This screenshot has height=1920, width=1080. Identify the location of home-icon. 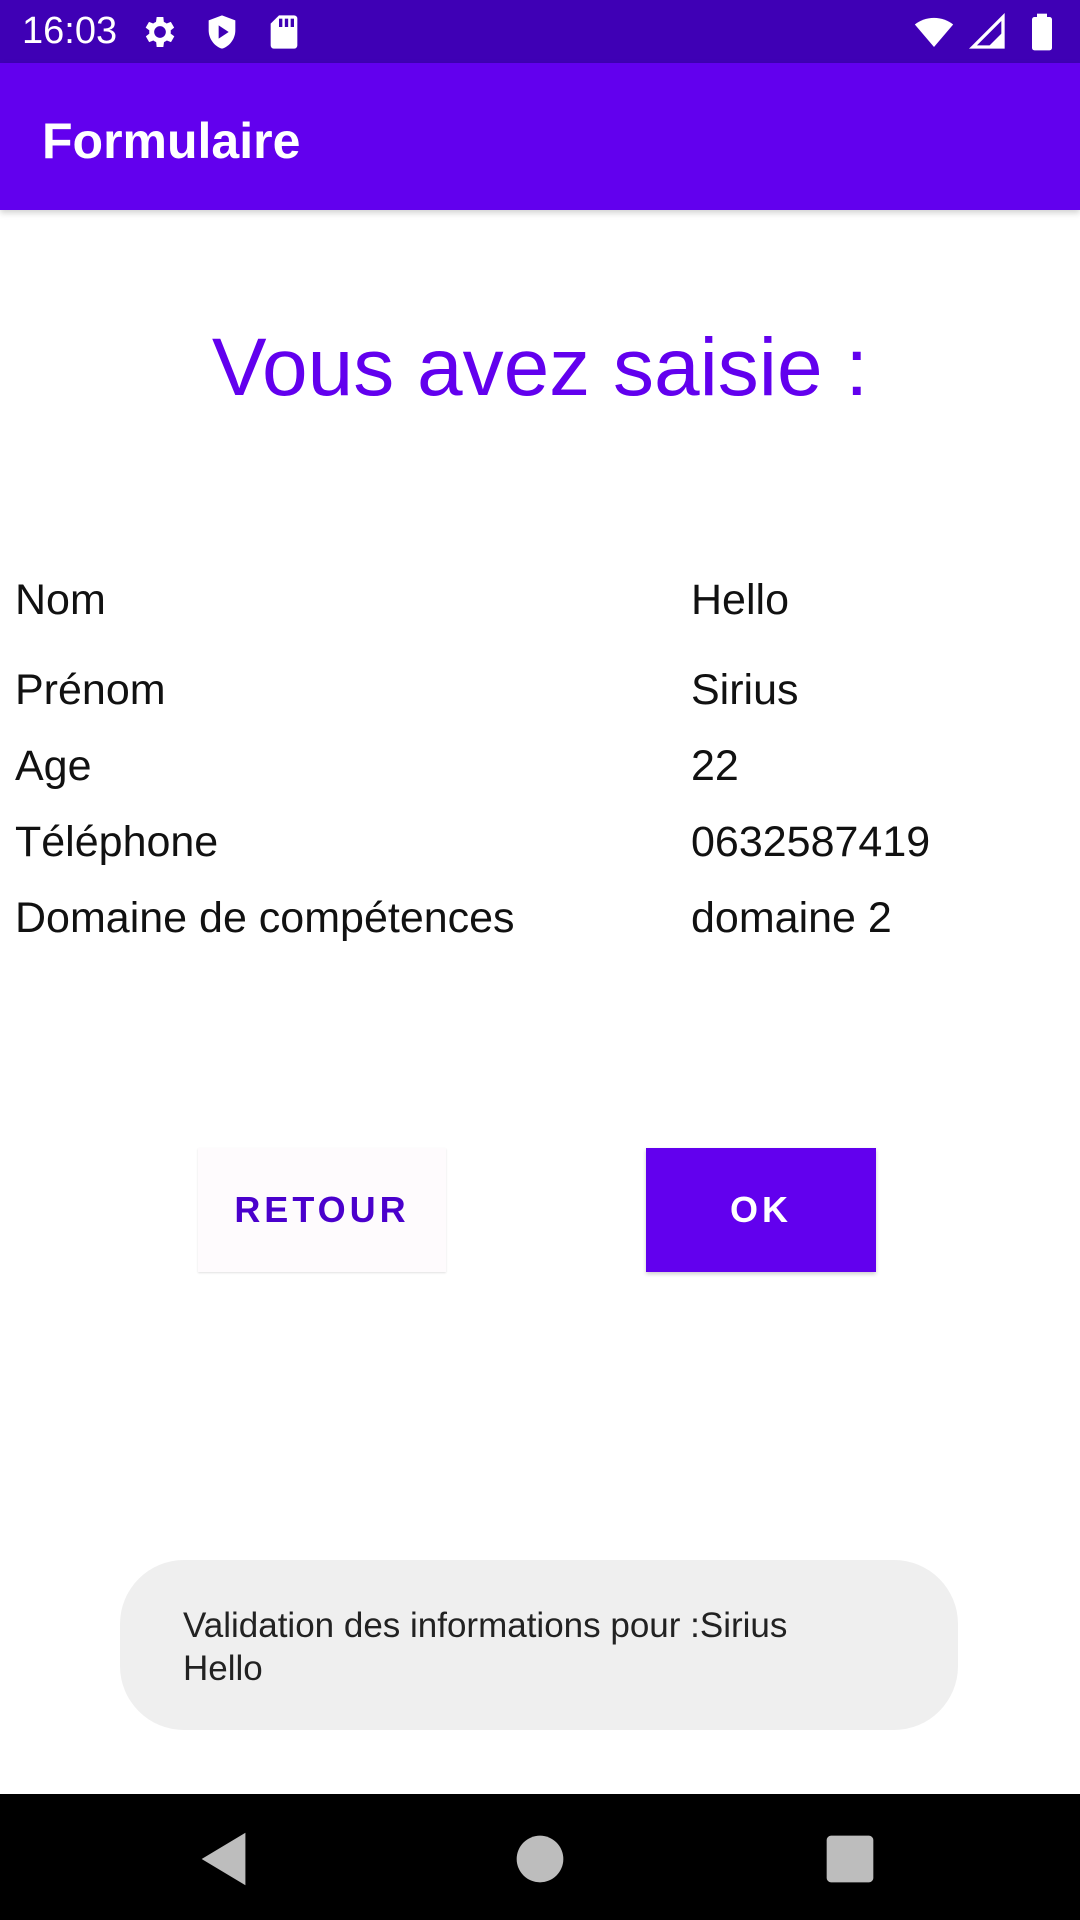
(540, 1859).